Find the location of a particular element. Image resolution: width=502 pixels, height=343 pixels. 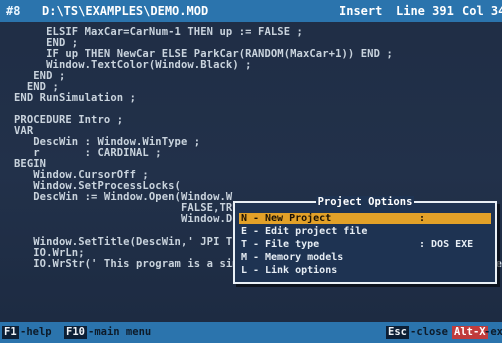

main-menu-label: -main menu is located at coordinates (120, 332).